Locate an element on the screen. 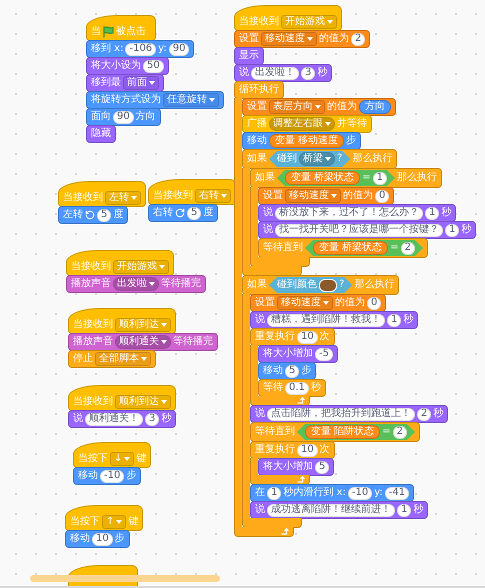  code-block: 说 糟糕，遇到陷阱！救我！ 1 秒 is located at coordinates (334, 320).